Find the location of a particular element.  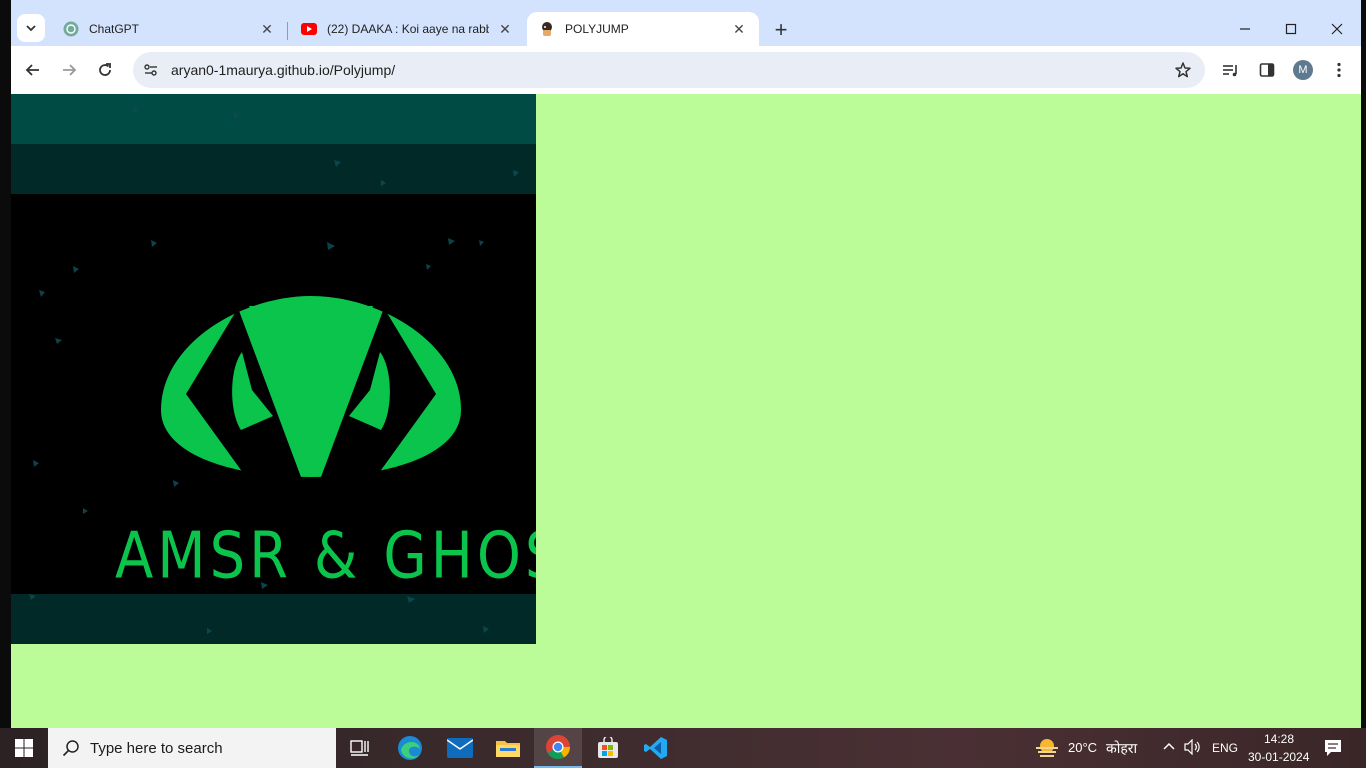

close-icon is located at coordinates (1337, 29).